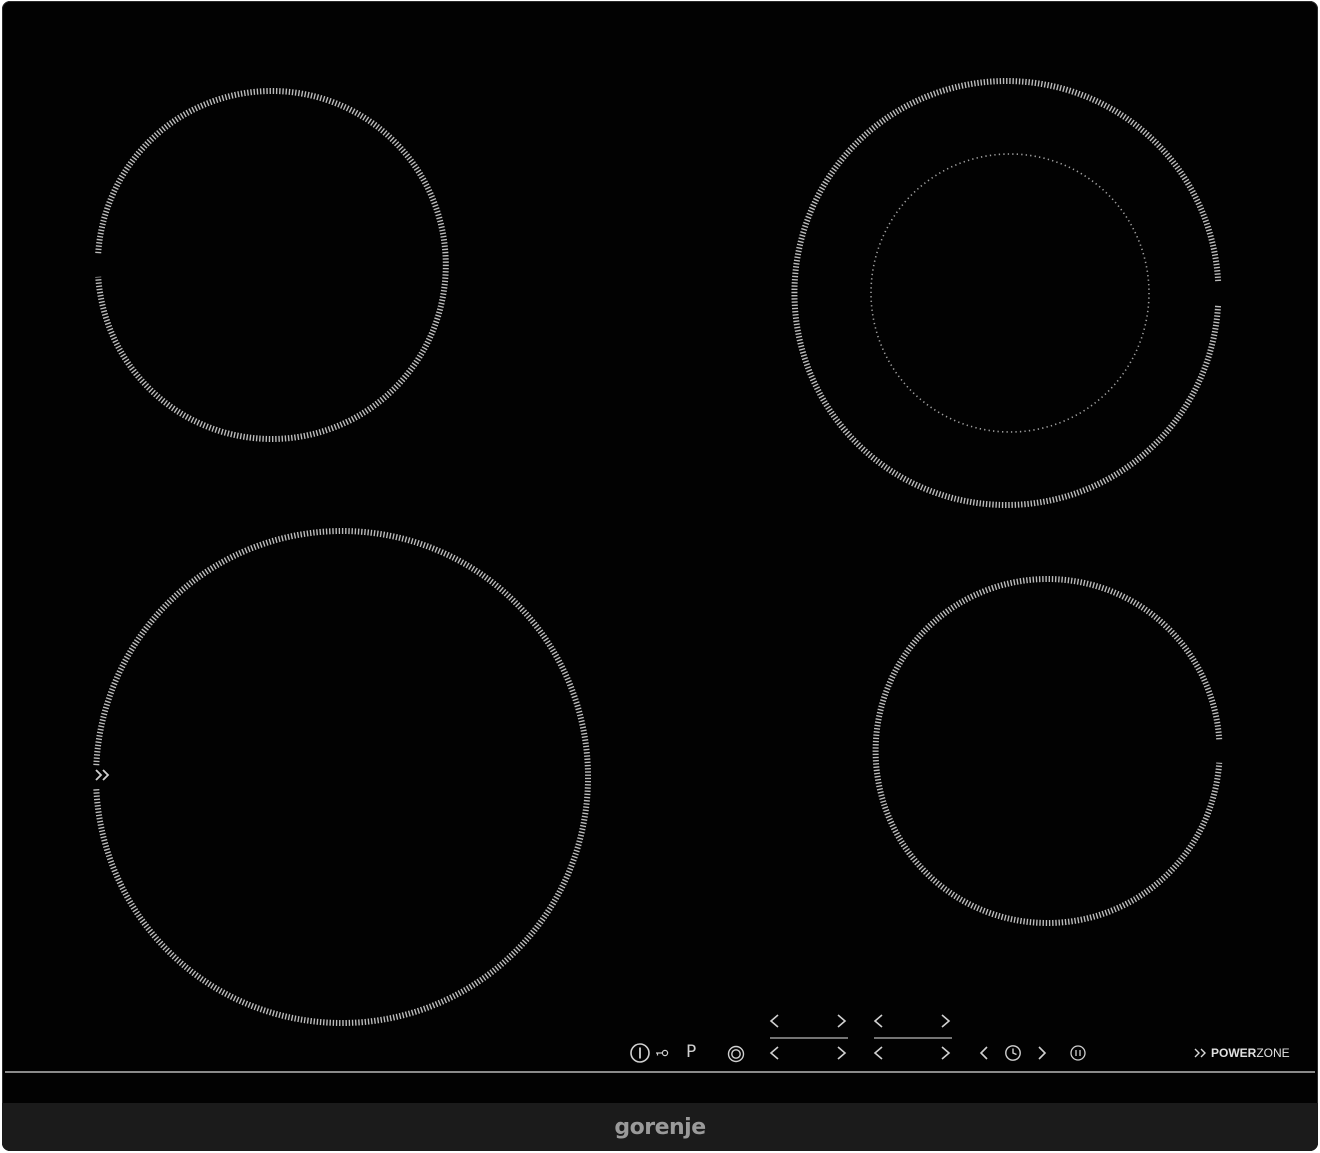 This screenshot has height=1153, width=1320. I want to click on timer-decrease-icon, so click(983, 1053).